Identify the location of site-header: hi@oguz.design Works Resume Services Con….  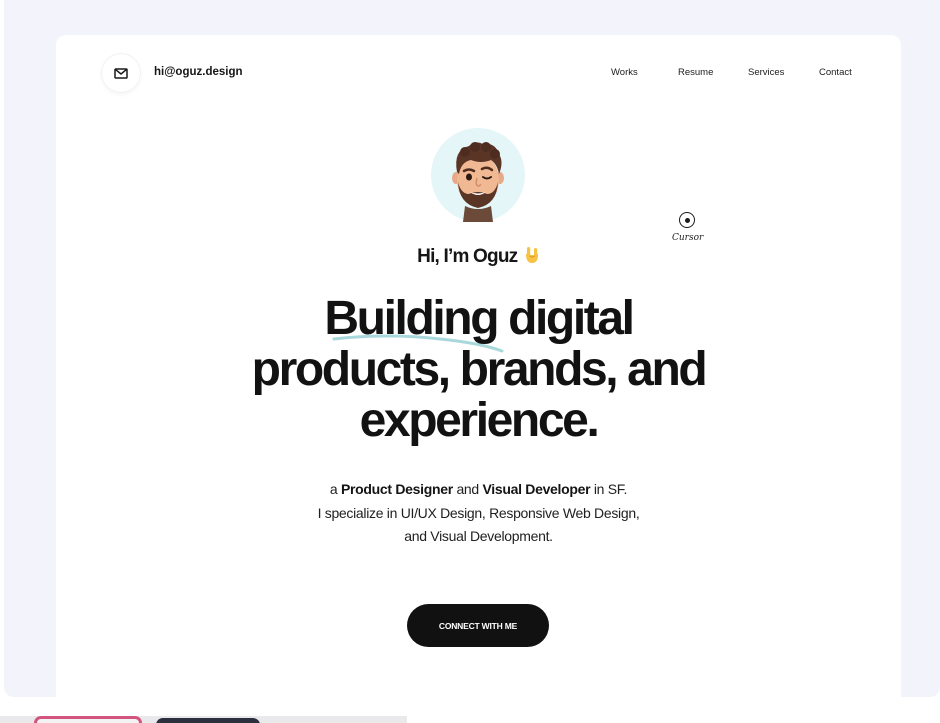
(478, 73).